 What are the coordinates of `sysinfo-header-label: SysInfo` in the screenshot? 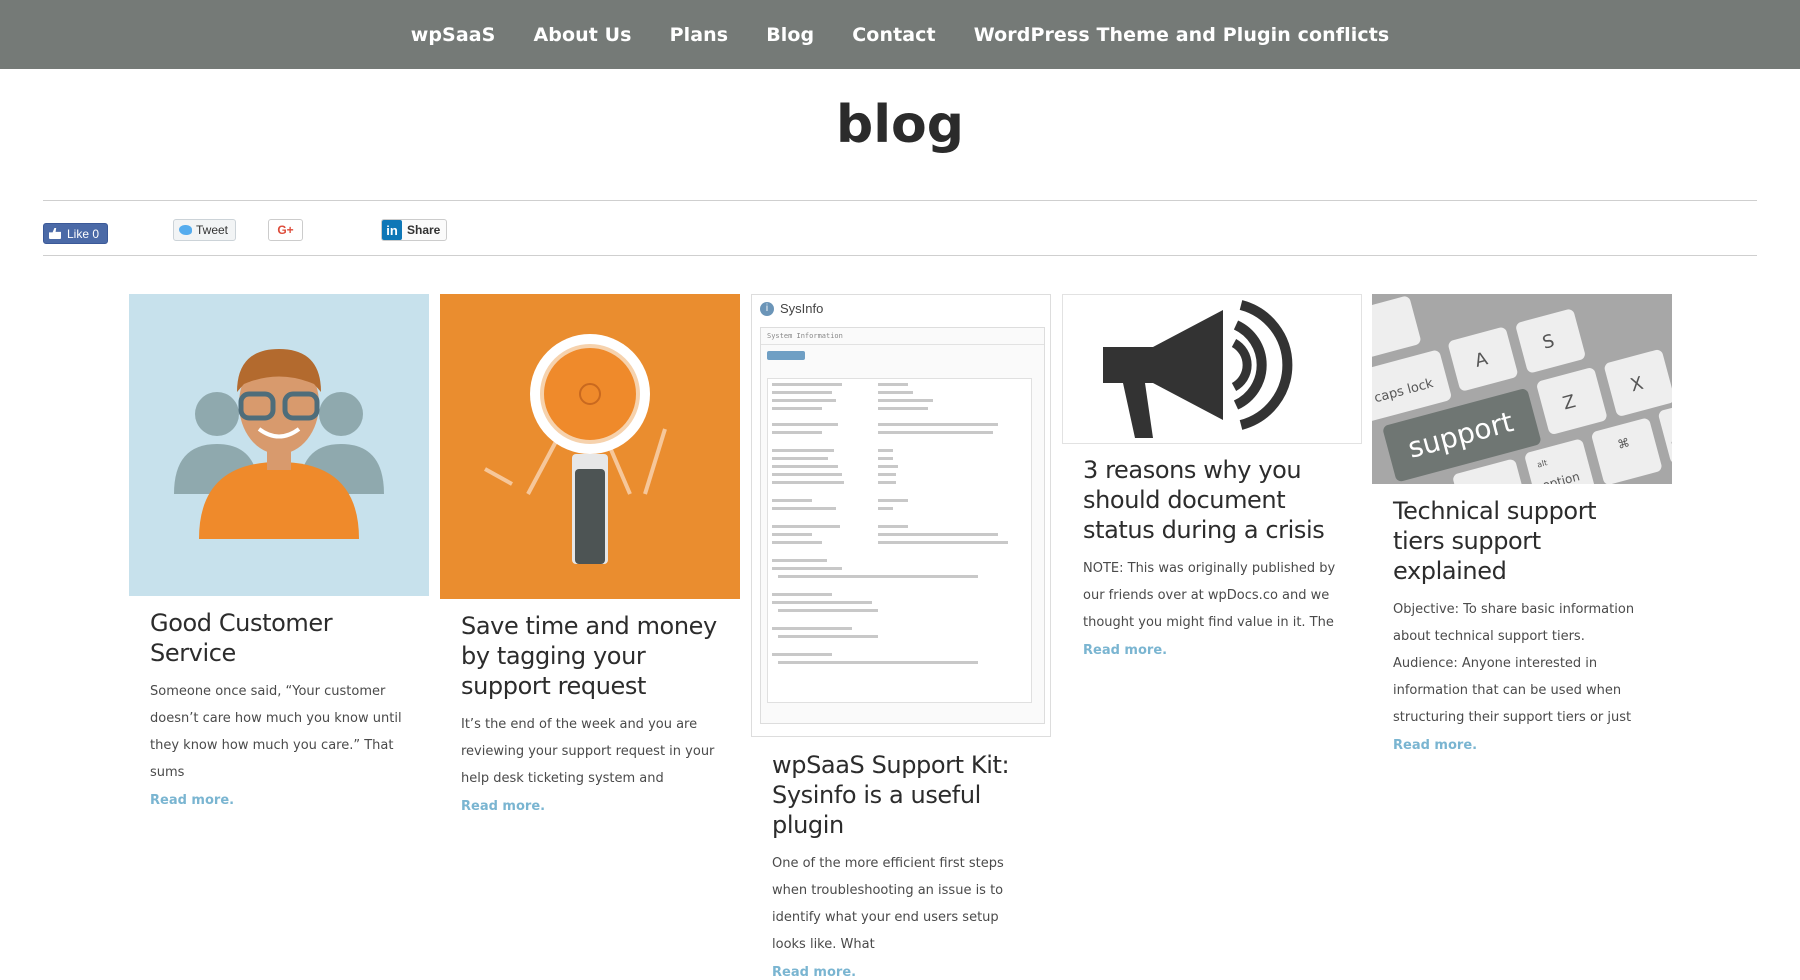 It's located at (802, 308).